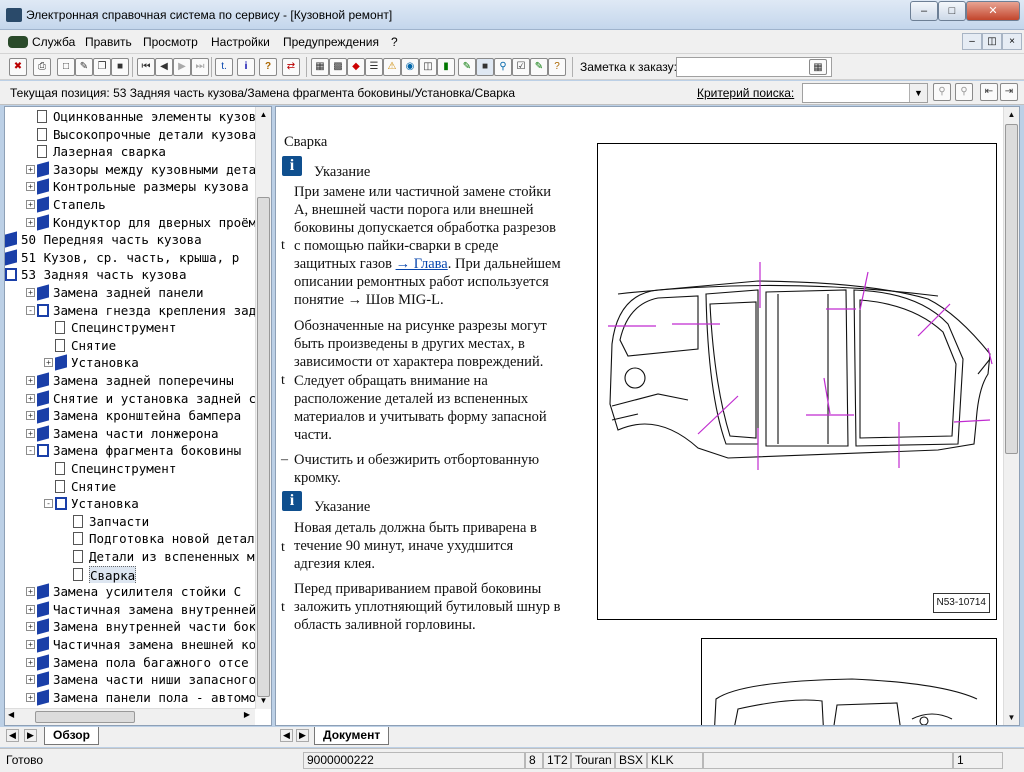 The height and width of the screenshot is (772, 1024). What do you see at coordinates (133, 609) in the screenshot?
I see `tree-item: + Частичная замена внутренней` at bounding box center [133, 609].